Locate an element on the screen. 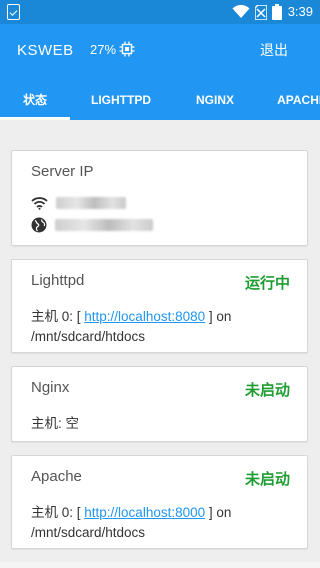 The height and width of the screenshot is (568, 320). battery-icon is located at coordinates (277, 12).